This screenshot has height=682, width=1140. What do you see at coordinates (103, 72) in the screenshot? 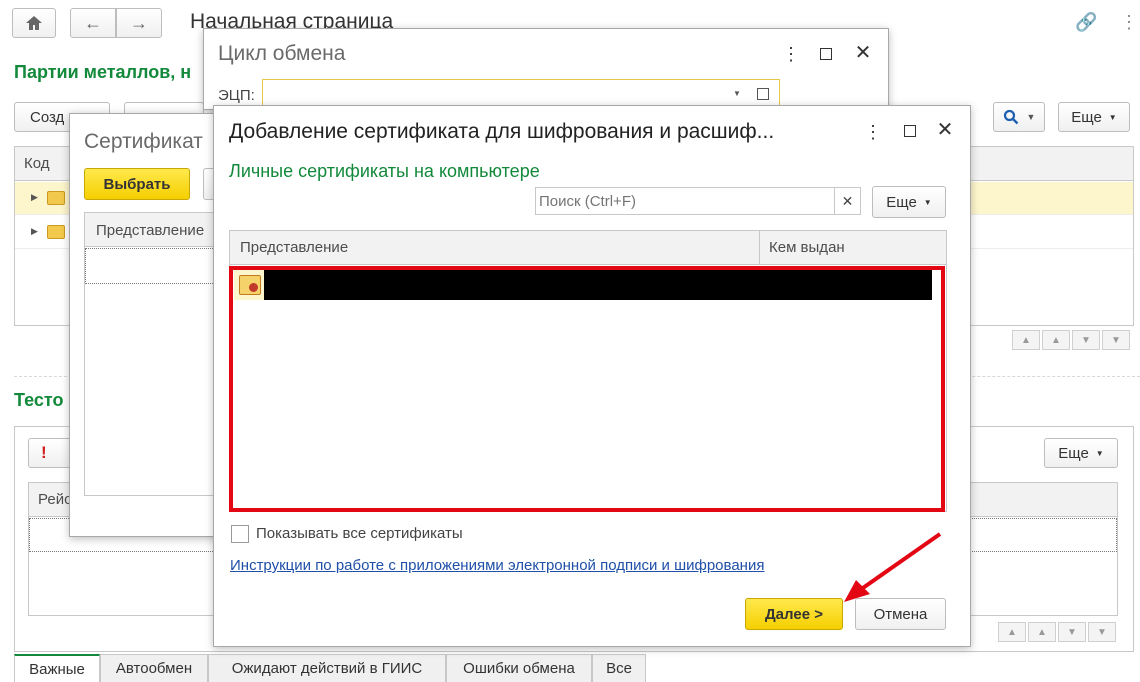
I see `section-title-metals: Партии металлов, н` at bounding box center [103, 72].